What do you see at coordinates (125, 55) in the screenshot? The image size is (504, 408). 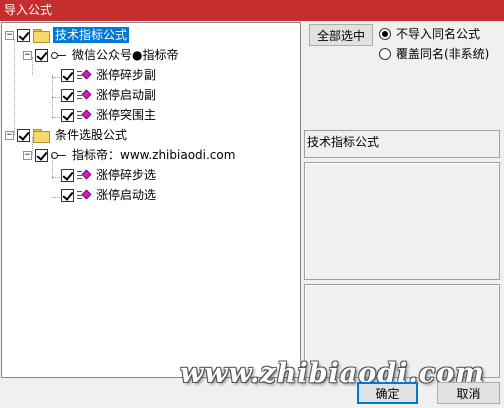 I see `tree-node-label: 微信公众号●指标帝` at bounding box center [125, 55].